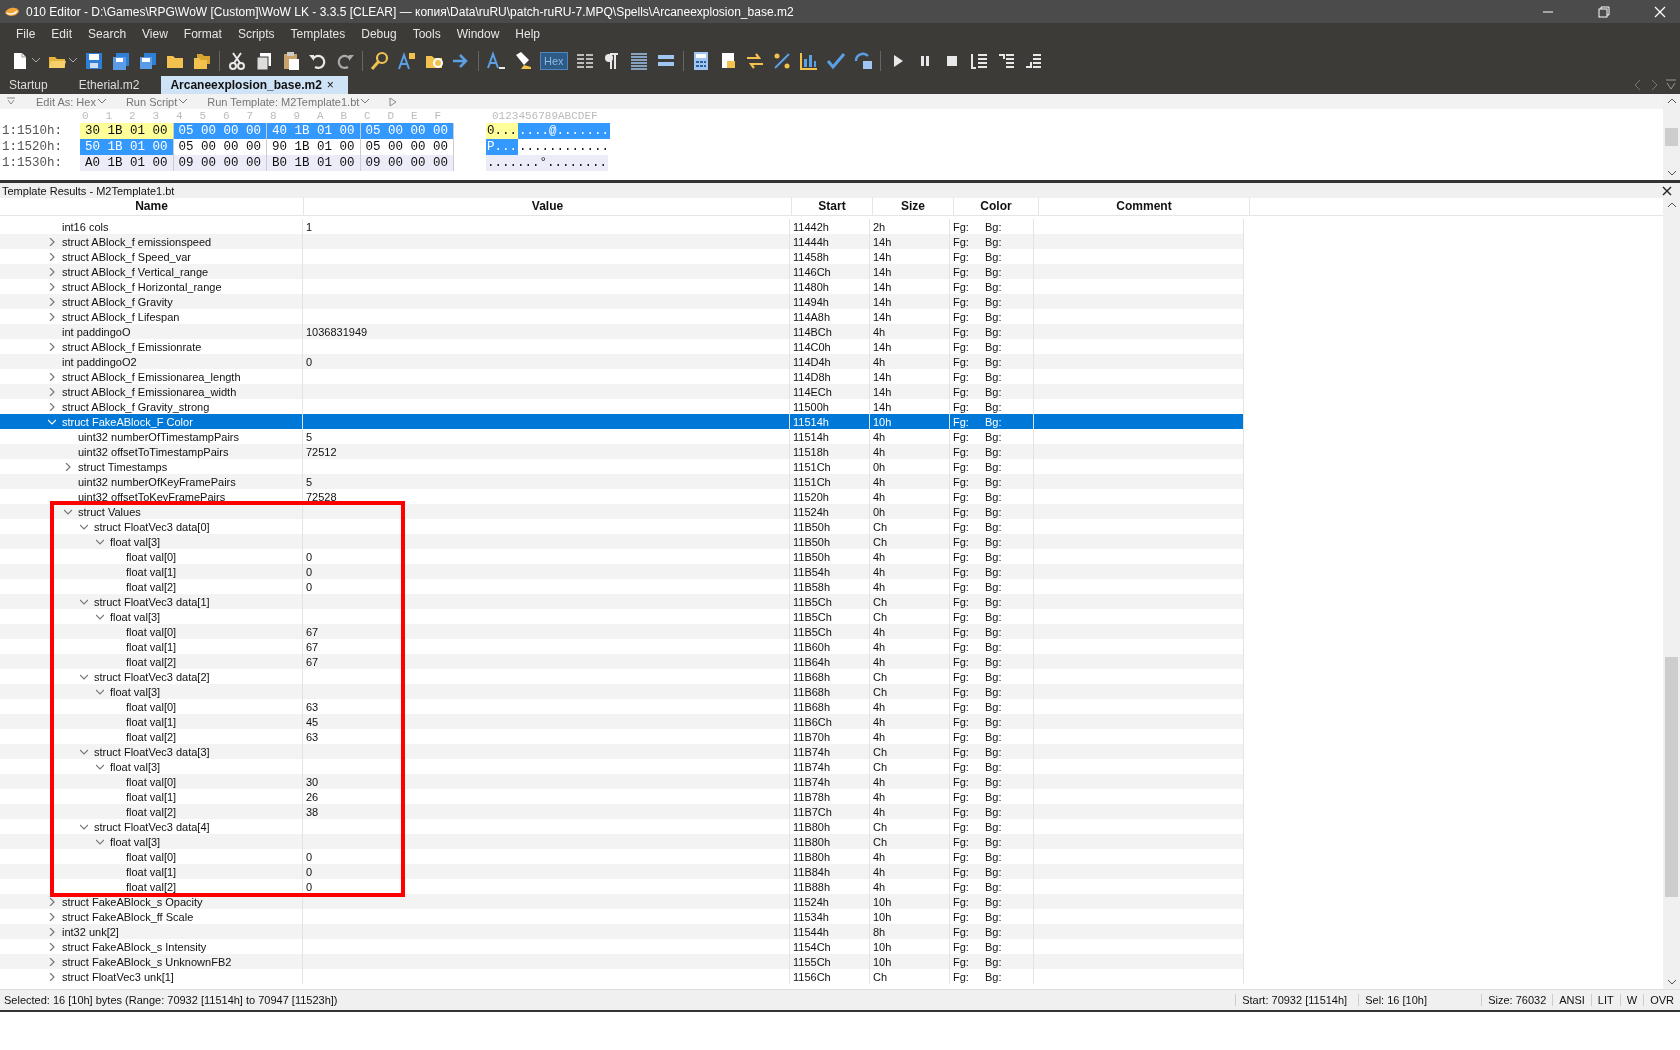 Image resolution: width=1680 pixels, height=1050 pixels. I want to click on replace-icon, so click(407, 60).